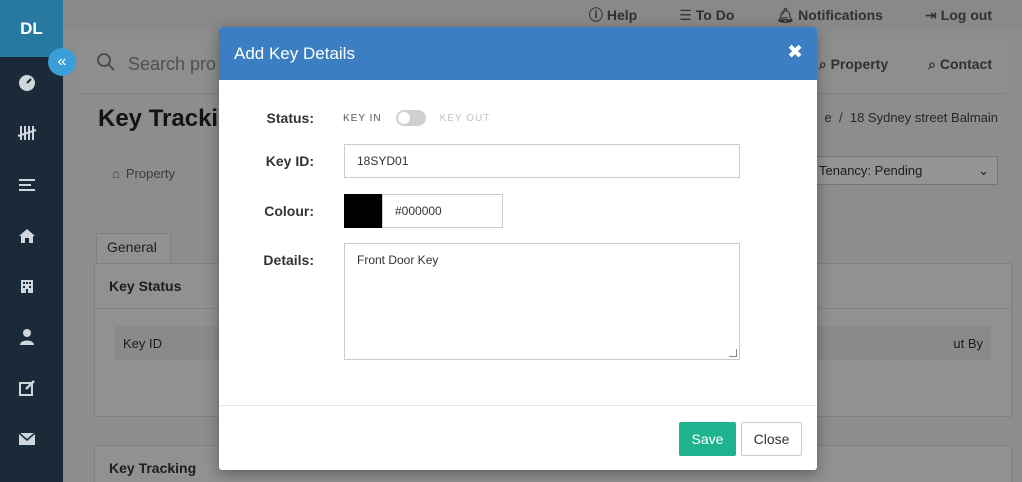 The width and height of the screenshot is (1022, 482). What do you see at coordinates (27, 185) in the screenshot?
I see `list-icon` at bounding box center [27, 185].